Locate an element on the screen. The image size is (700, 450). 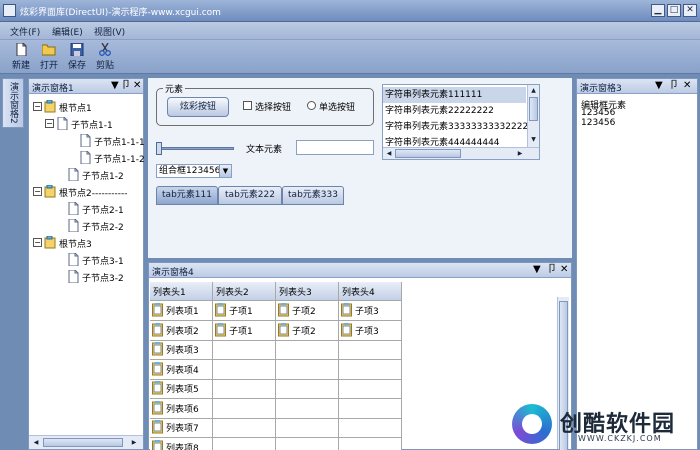
list-item: 字符串列表元素3333333333222222 is located at coordinates (462, 127).